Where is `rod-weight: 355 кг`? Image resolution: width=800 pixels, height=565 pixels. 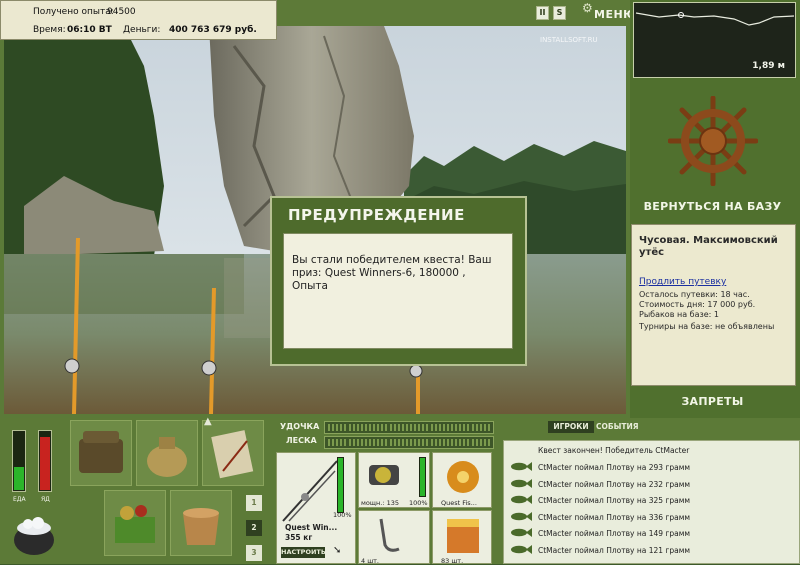 rod-weight: 355 кг is located at coordinates (299, 537).